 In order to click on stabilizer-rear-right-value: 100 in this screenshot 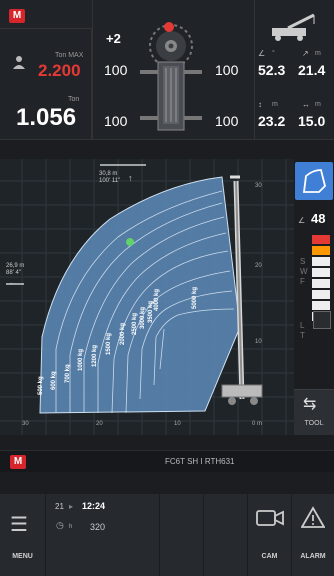, I will do `click(227, 121)`.